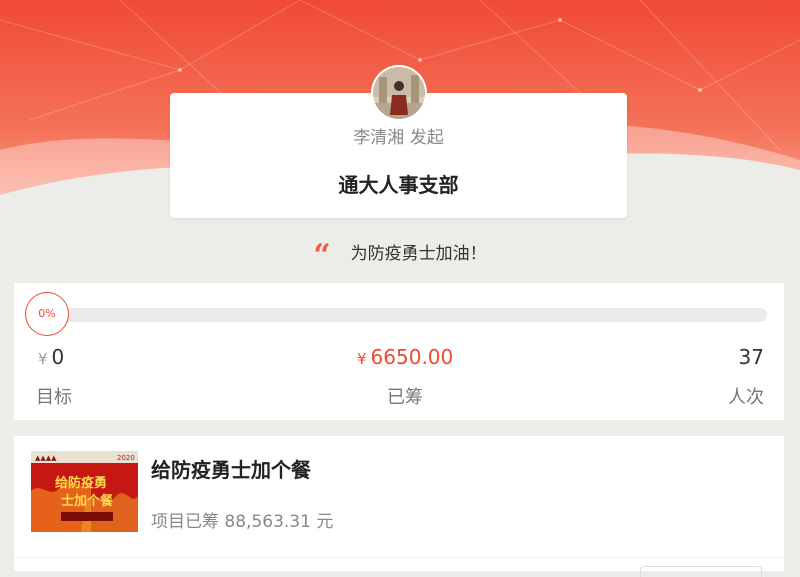 The height and width of the screenshot is (577, 800). Describe the element at coordinates (746, 397) in the screenshot. I see `count-label: 人次` at that location.